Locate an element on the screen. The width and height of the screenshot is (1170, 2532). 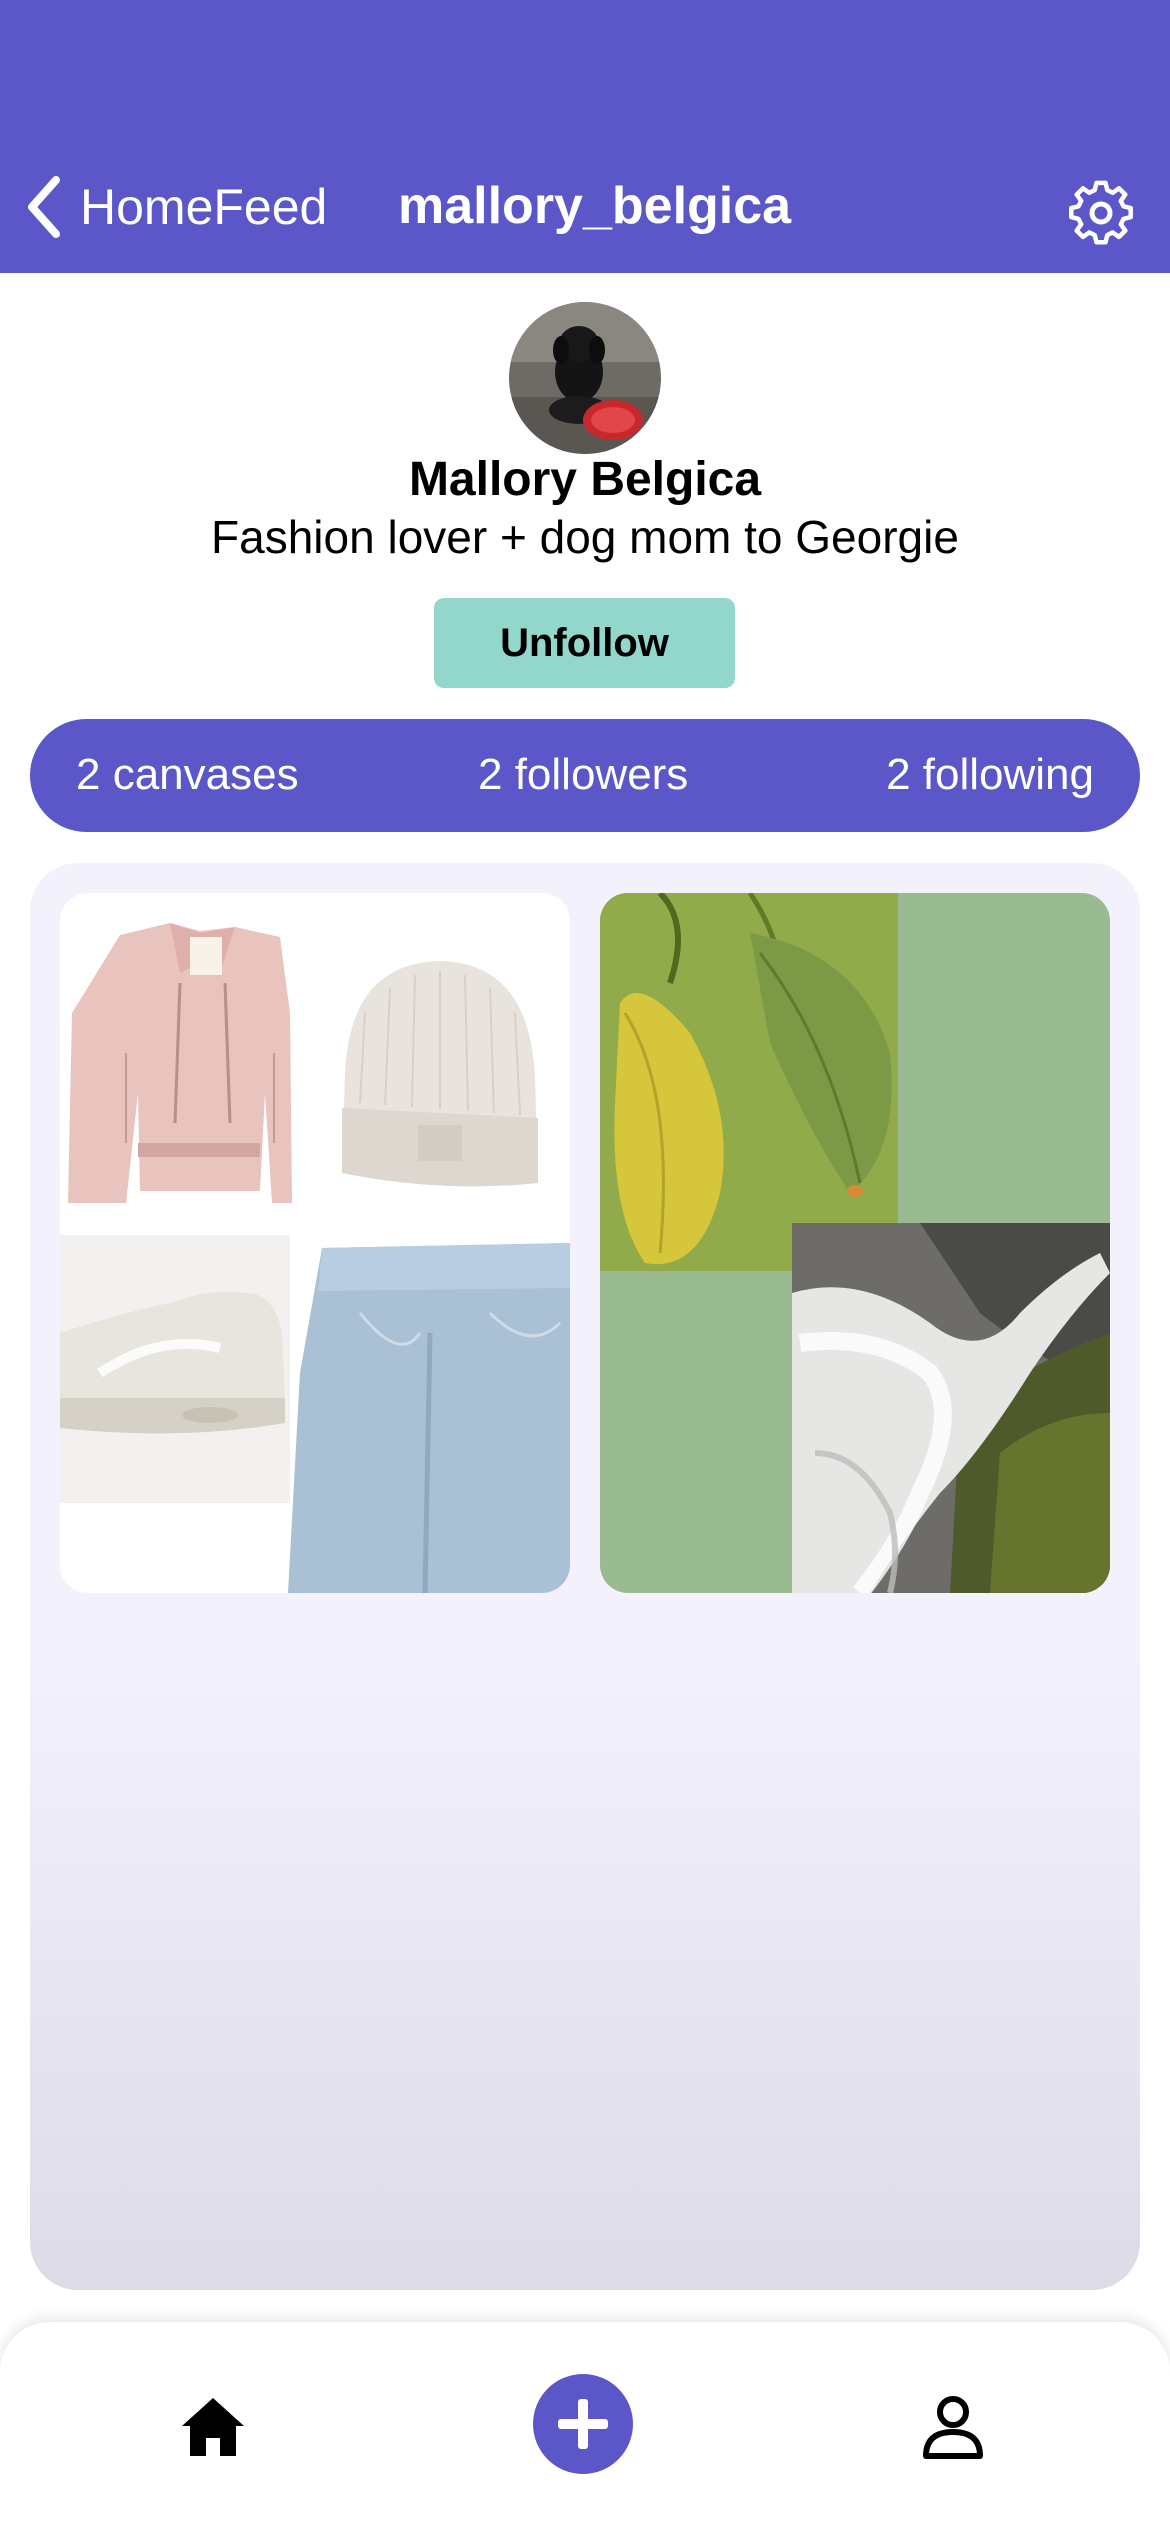
top-bar: HomeFeed mallory_belgica is located at coordinates (585, 136).